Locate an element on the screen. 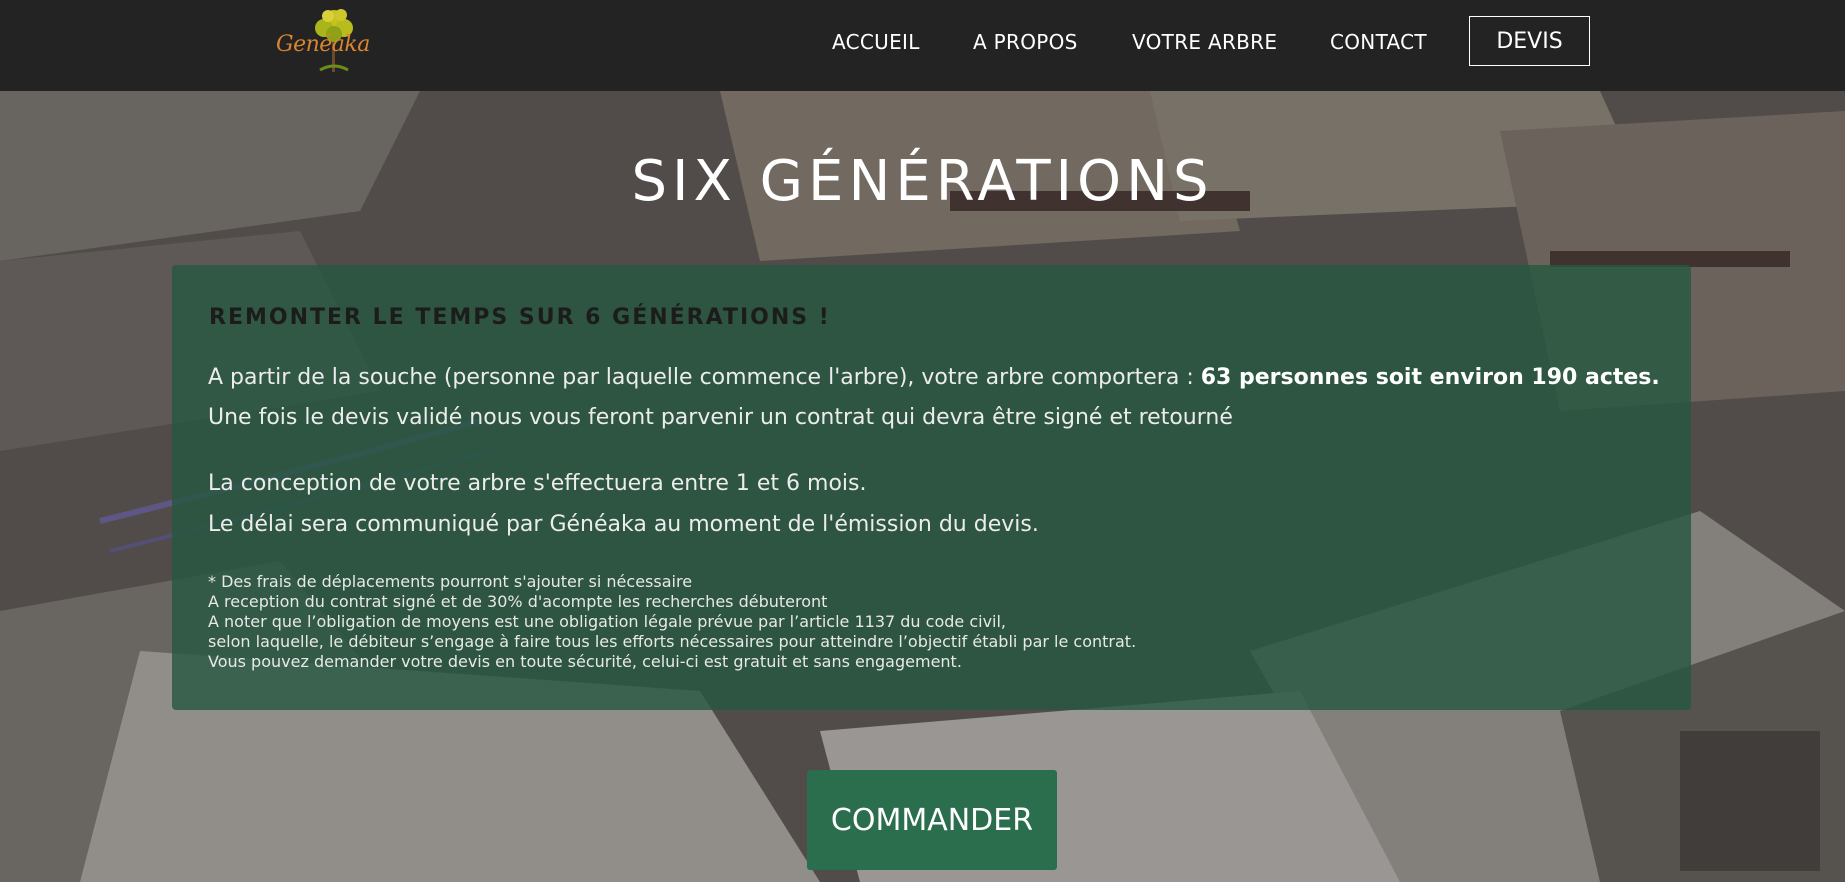 The image size is (1845, 882). logo-text: Genéaka is located at coordinates (323, 44).